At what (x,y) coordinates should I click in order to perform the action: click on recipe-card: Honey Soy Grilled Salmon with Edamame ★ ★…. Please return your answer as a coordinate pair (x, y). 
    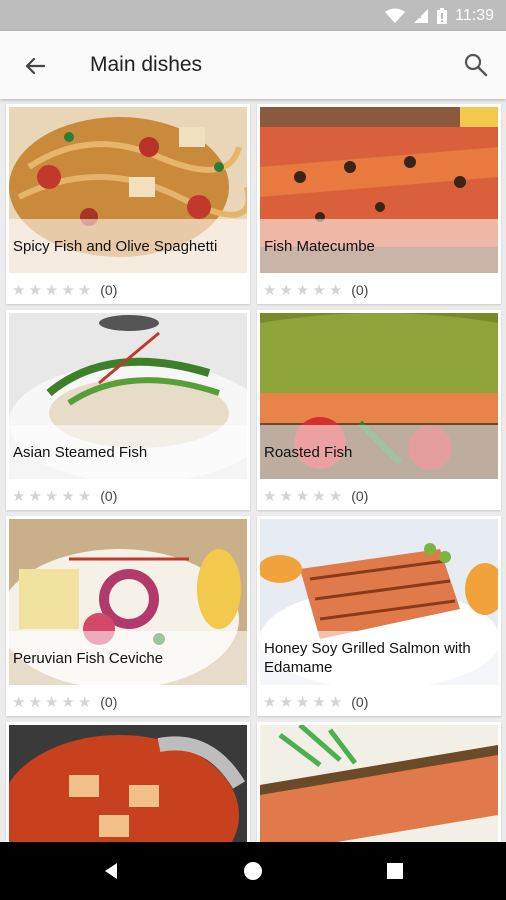
    Looking at the image, I should click on (379, 616).